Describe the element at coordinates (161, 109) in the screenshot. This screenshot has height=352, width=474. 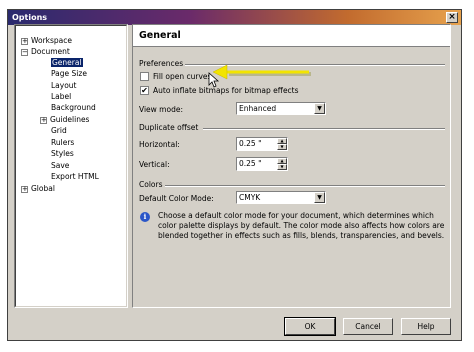
I see `view-mode-label: View mode:` at that location.